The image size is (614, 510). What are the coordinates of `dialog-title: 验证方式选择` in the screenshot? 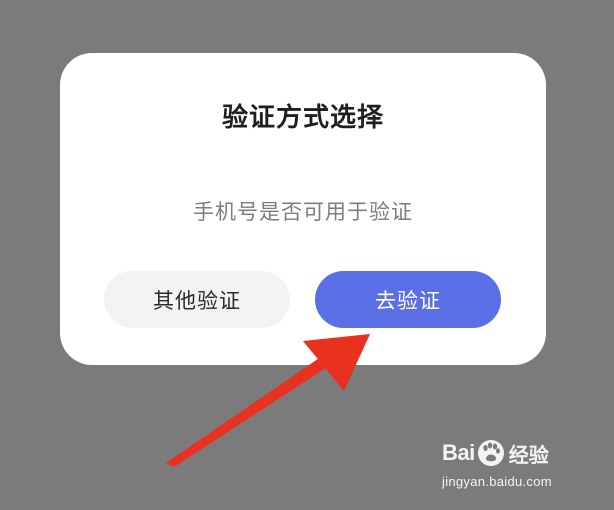 It's located at (302, 118).